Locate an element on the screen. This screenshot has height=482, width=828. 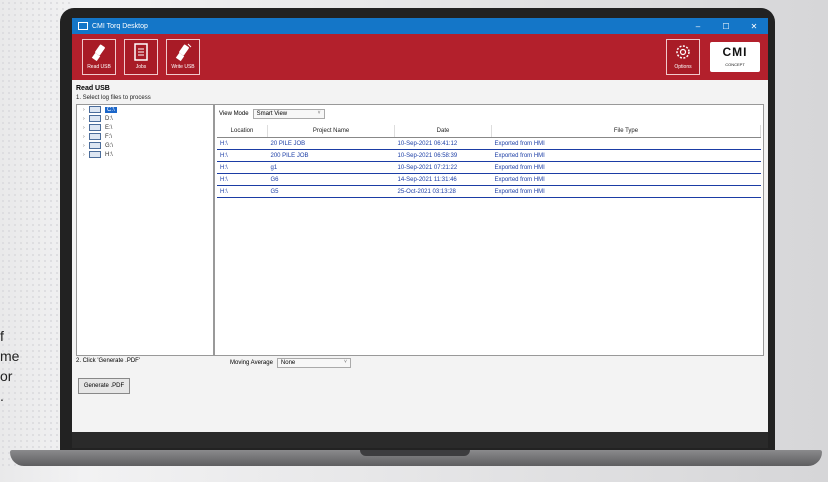
options-label: Options is located at coordinates (683, 67).